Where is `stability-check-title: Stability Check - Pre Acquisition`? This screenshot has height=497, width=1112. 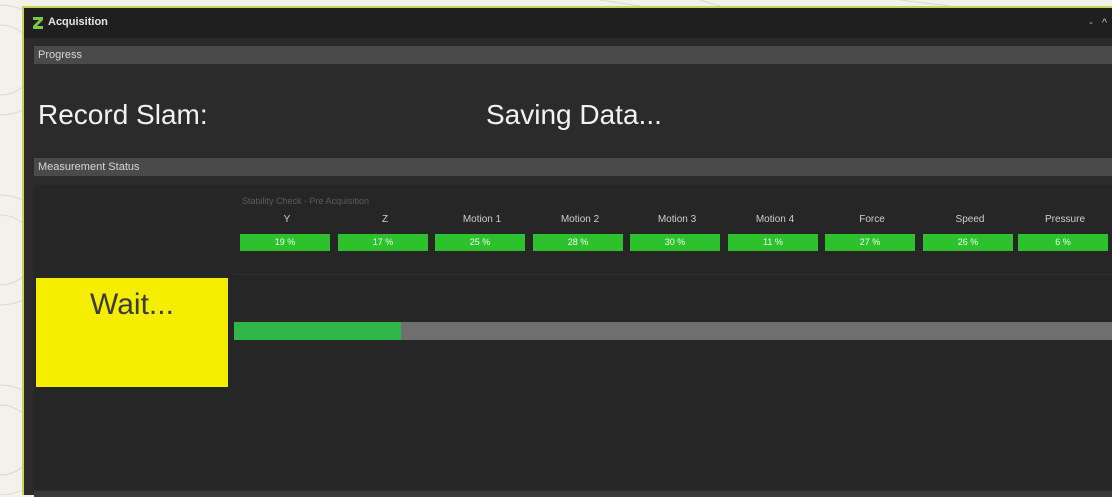 stability-check-title: Stability Check - Pre Acquisition is located at coordinates (306, 201).